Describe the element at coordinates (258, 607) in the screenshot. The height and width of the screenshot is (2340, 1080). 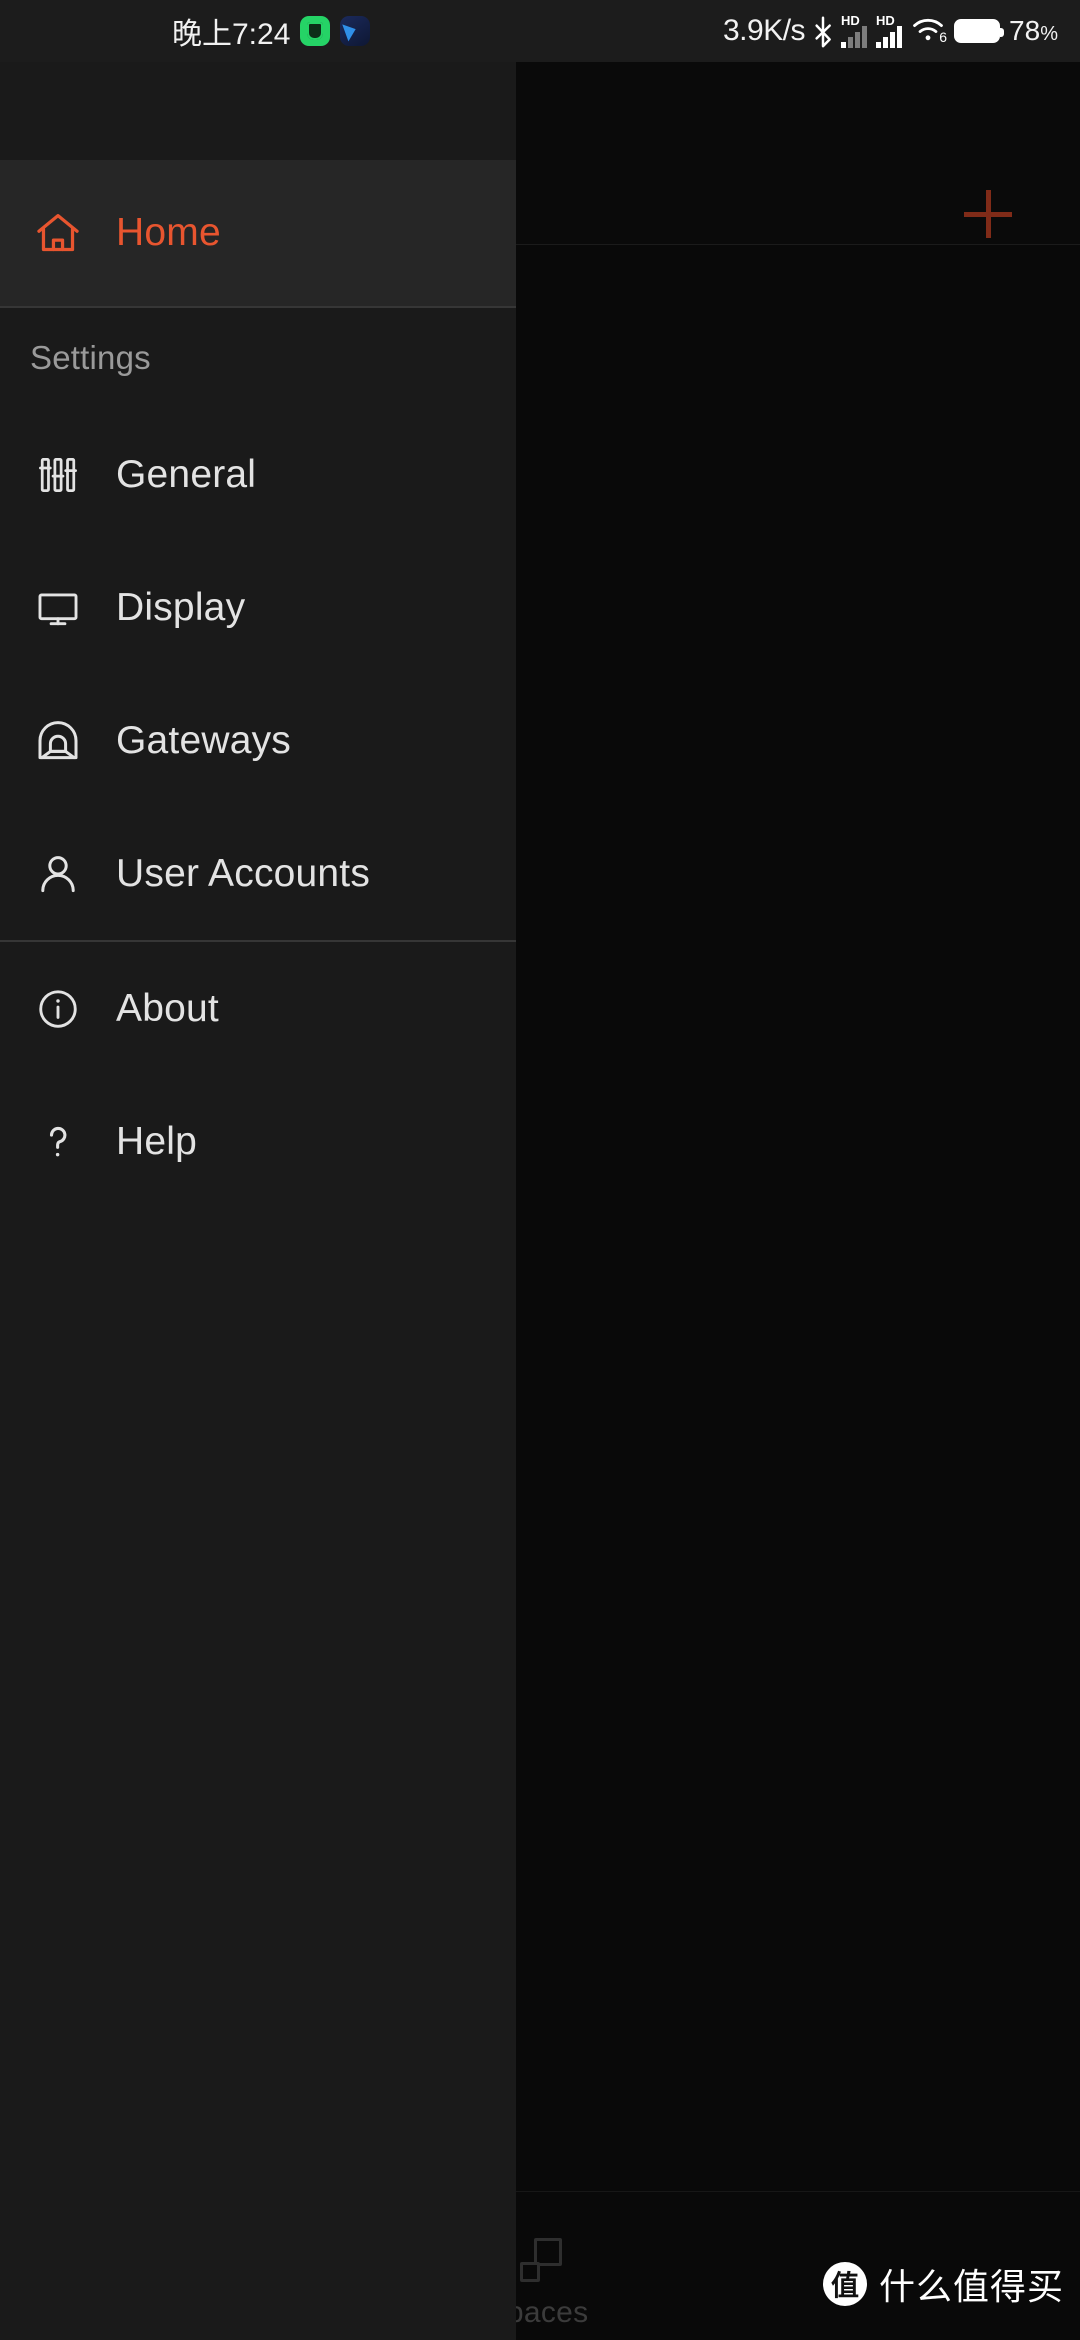
I see `drawer-item-display: Display` at that location.